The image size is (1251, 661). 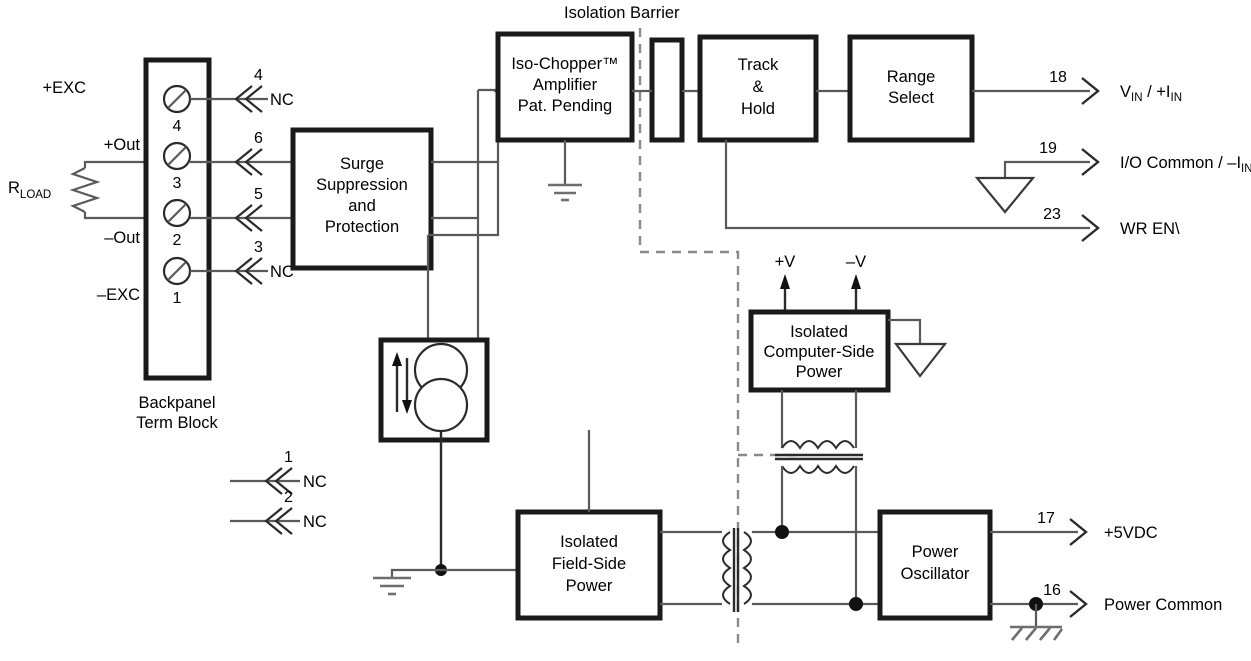 What do you see at coordinates (785, 262) in the screenshot?
I see `rail-positive-label: +V` at bounding box center [785, 262].